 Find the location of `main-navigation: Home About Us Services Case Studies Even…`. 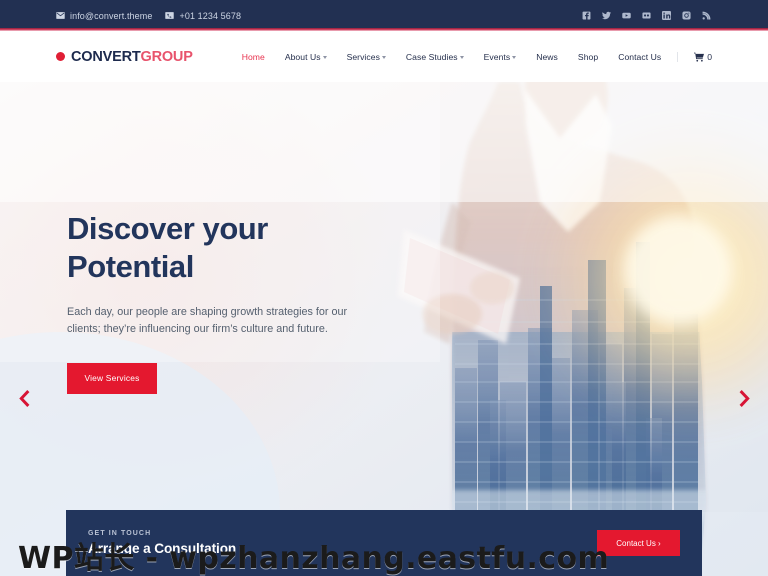

main-navigation: Home About Us Services Case Studies Even… is located at coordinates (472, 56).